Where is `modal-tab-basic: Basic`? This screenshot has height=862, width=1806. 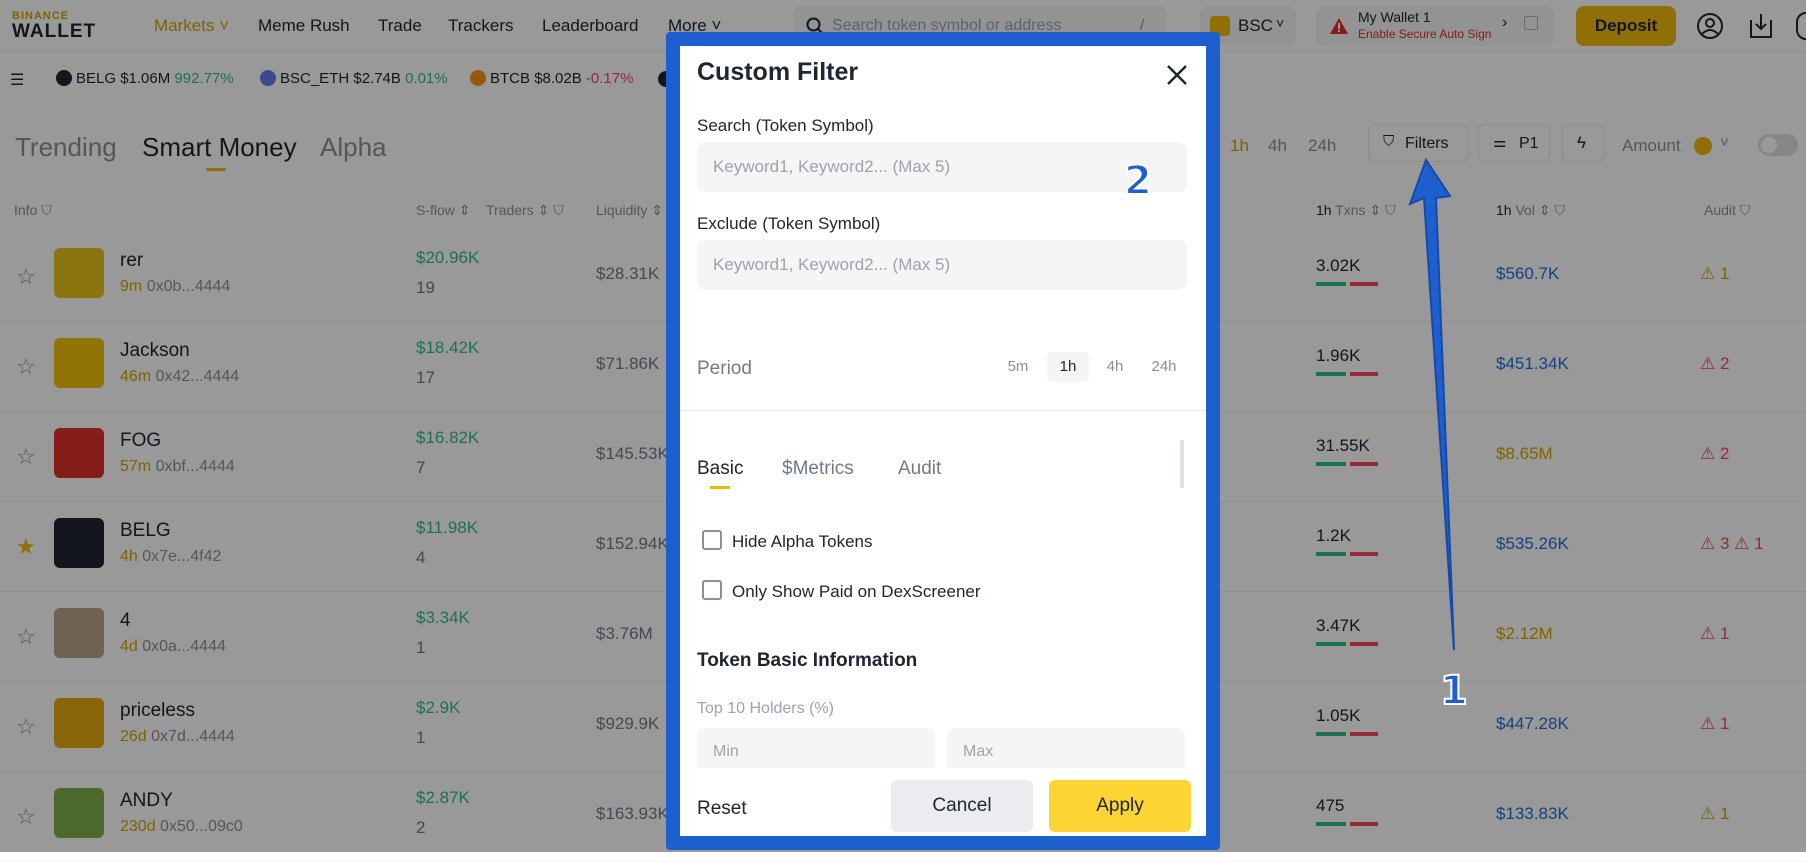 modal-tab-basic: Basic is located at coordinates (720, 469).